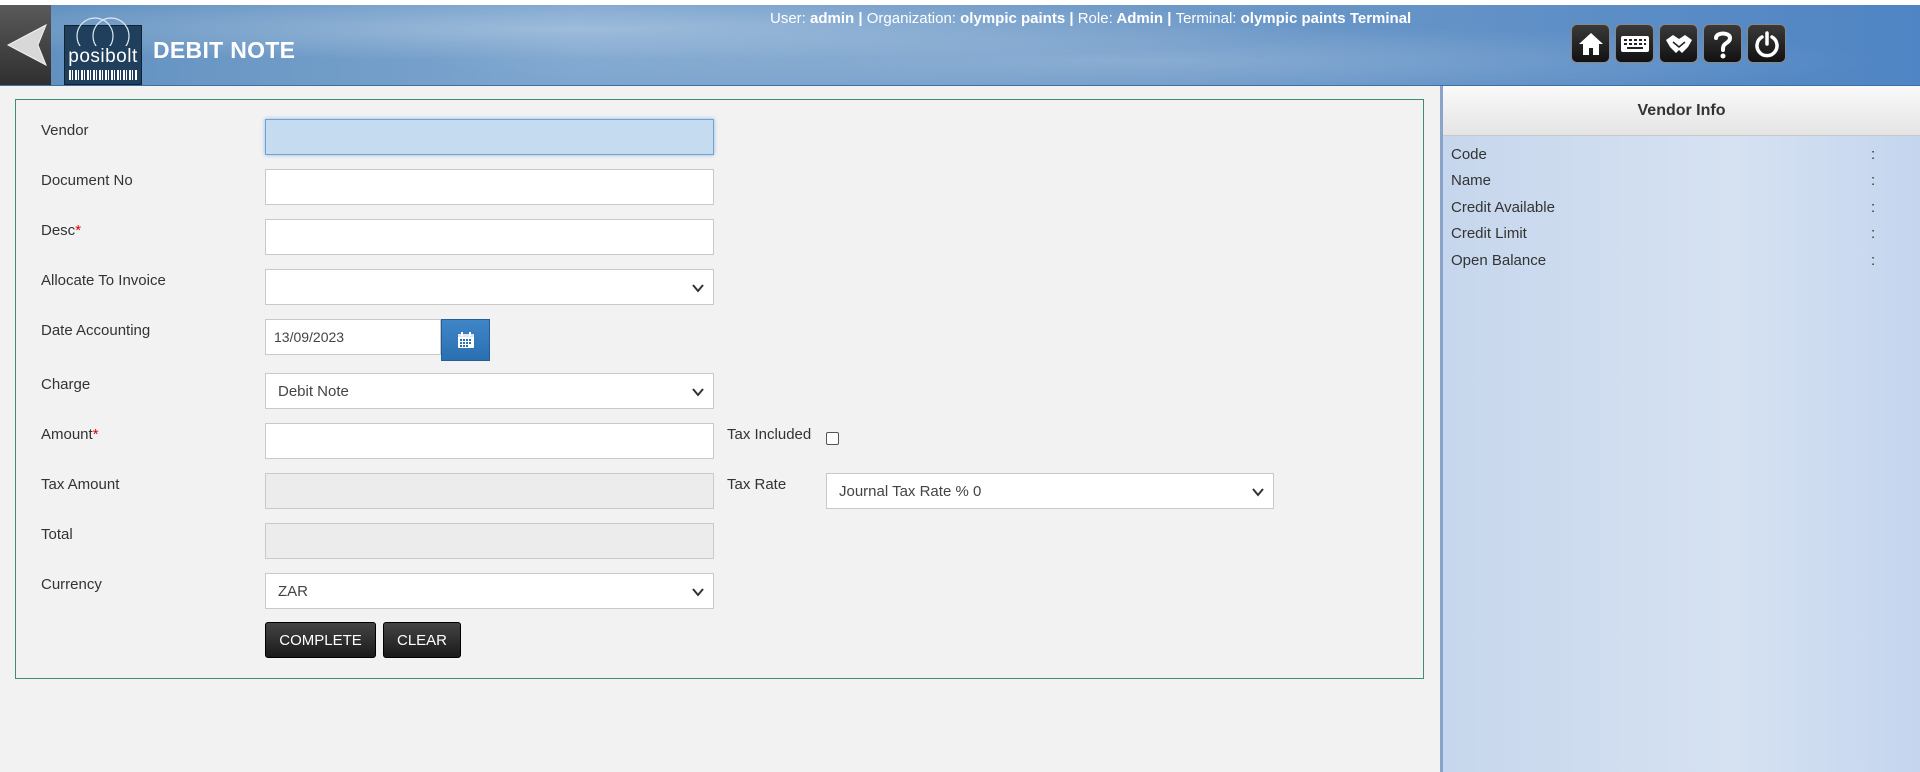 The image size is (1920, 772). I want to click on charge-value: Debit Note, so click(313, 391).